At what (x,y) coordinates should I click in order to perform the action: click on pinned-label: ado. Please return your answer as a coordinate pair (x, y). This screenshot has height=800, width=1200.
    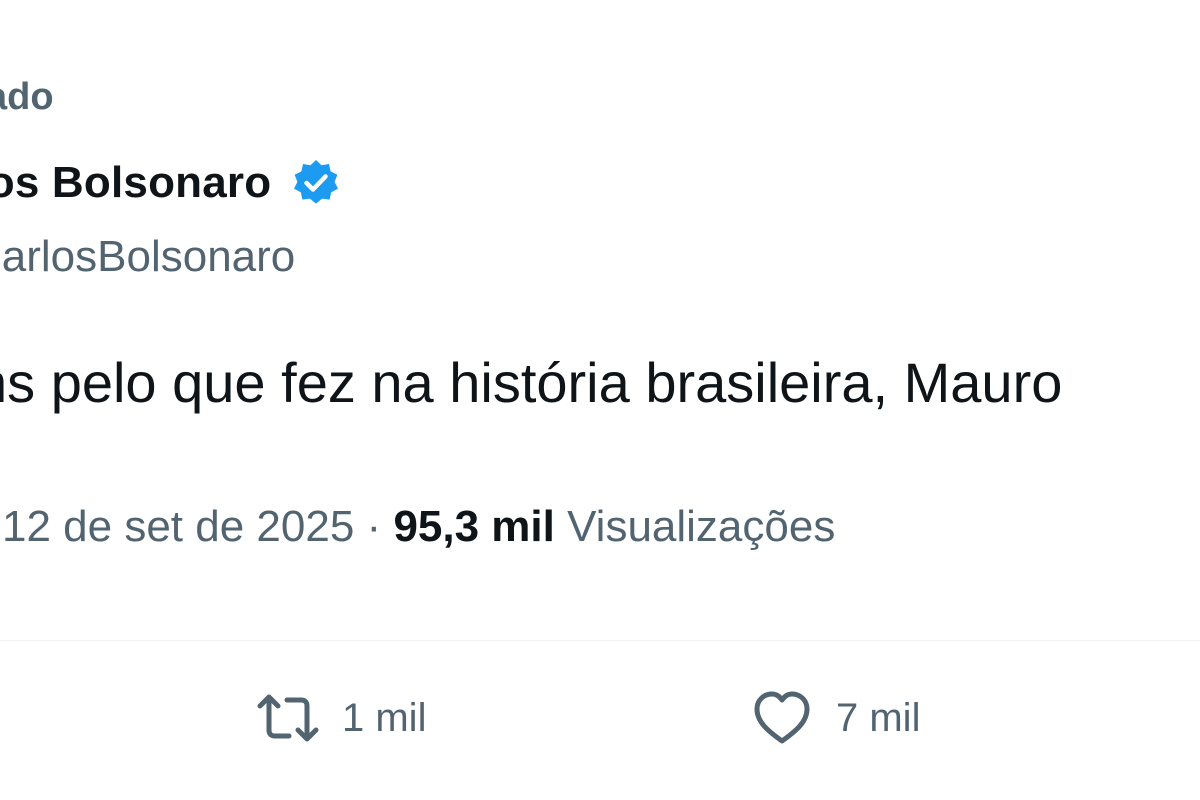
    Looking at the image, I should click on (27, 97).